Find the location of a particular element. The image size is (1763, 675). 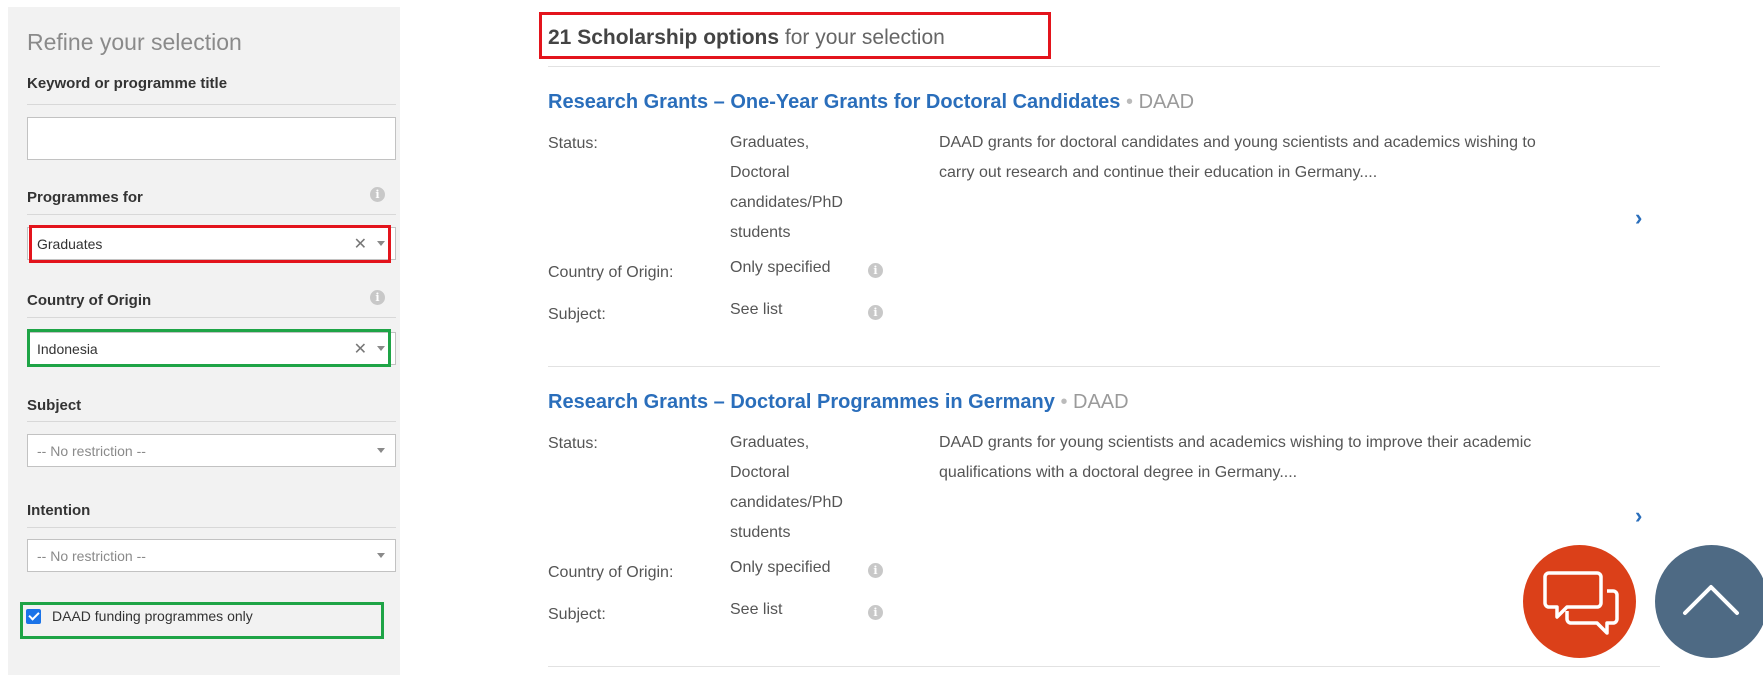

back-to-top-button is located at coordinates (1709, 601).